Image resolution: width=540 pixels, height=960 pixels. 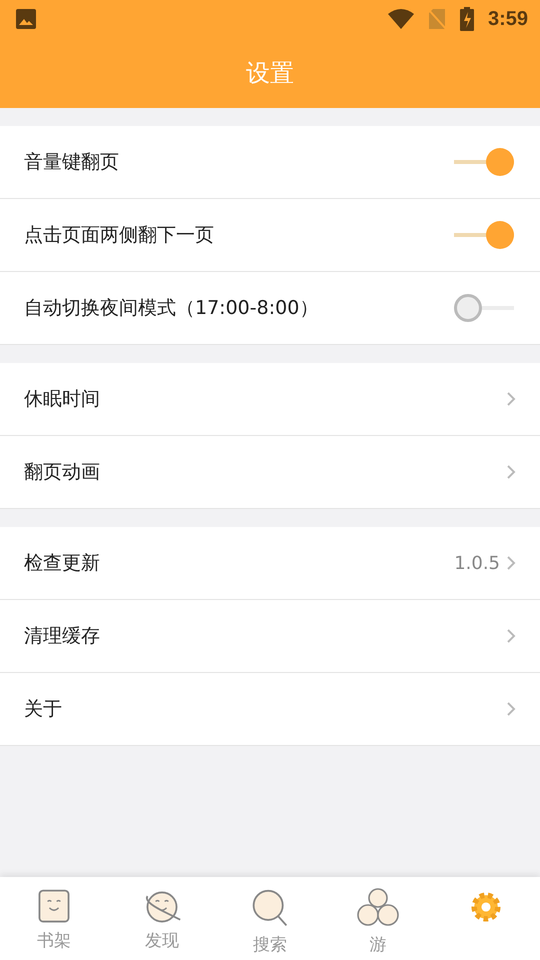 I want to click on no-sim-icon, so click(x=437, y=19).